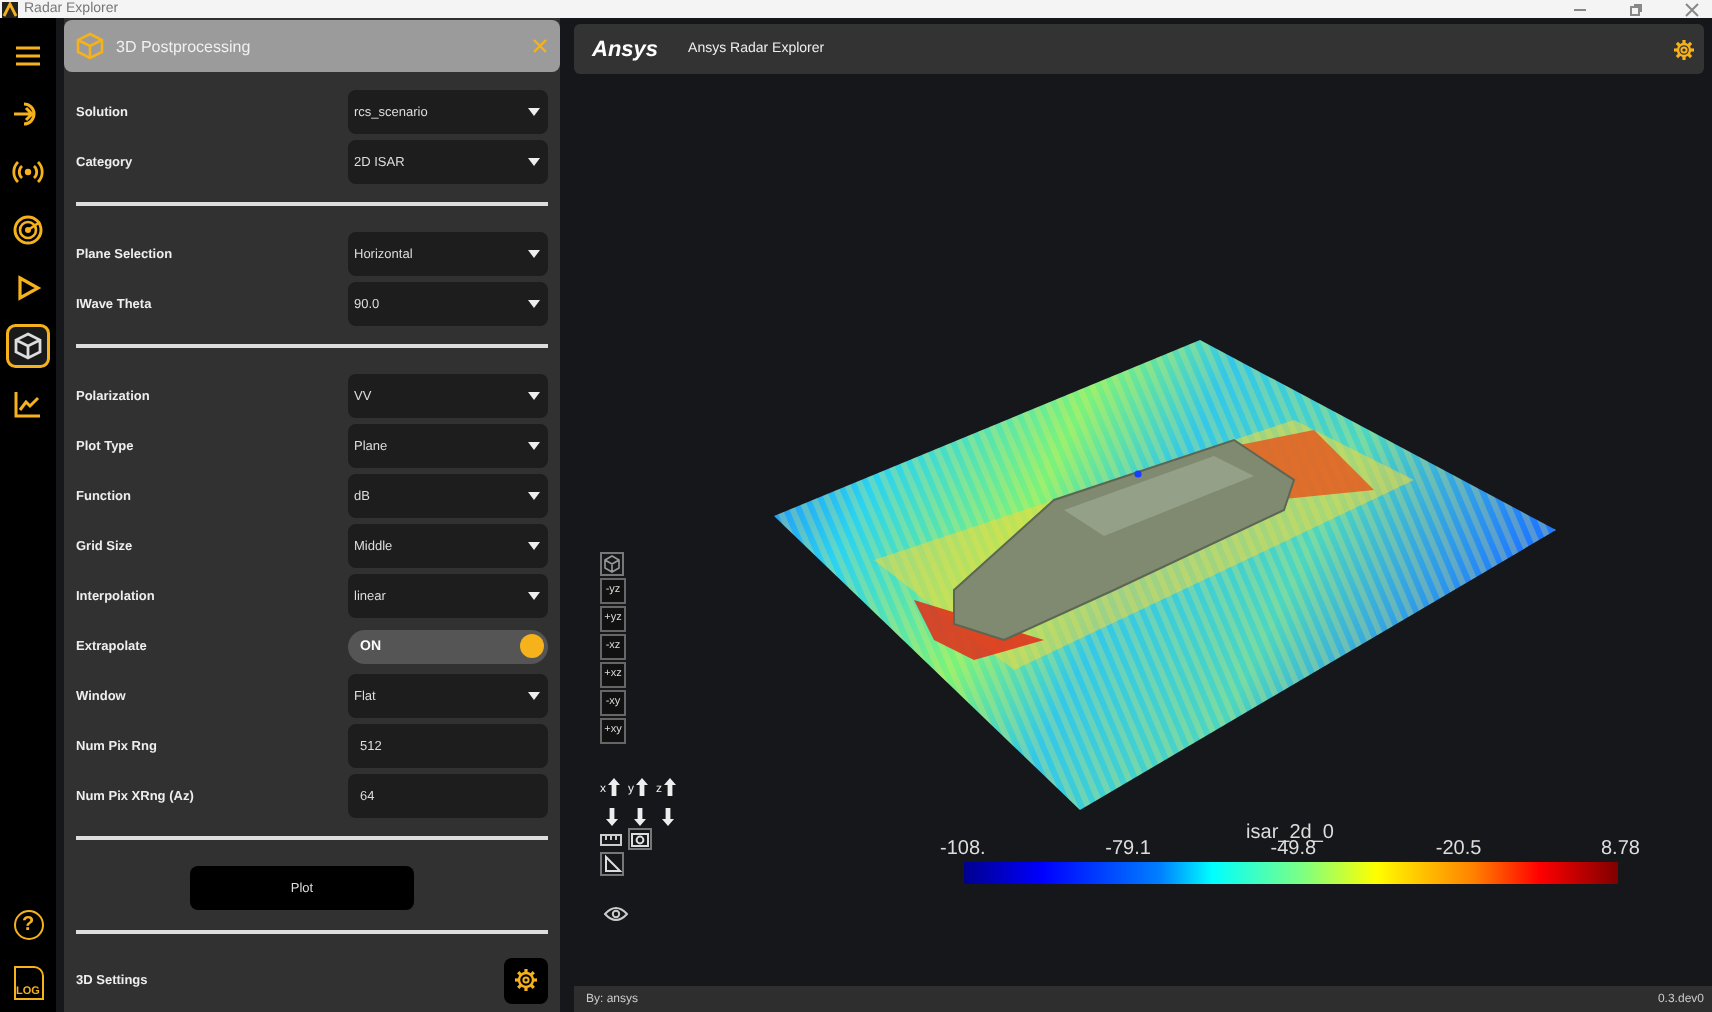 This screenshot has width=1712, height=1012. I want to click on colorbar-tick: 8.78, so click(1620, 850).